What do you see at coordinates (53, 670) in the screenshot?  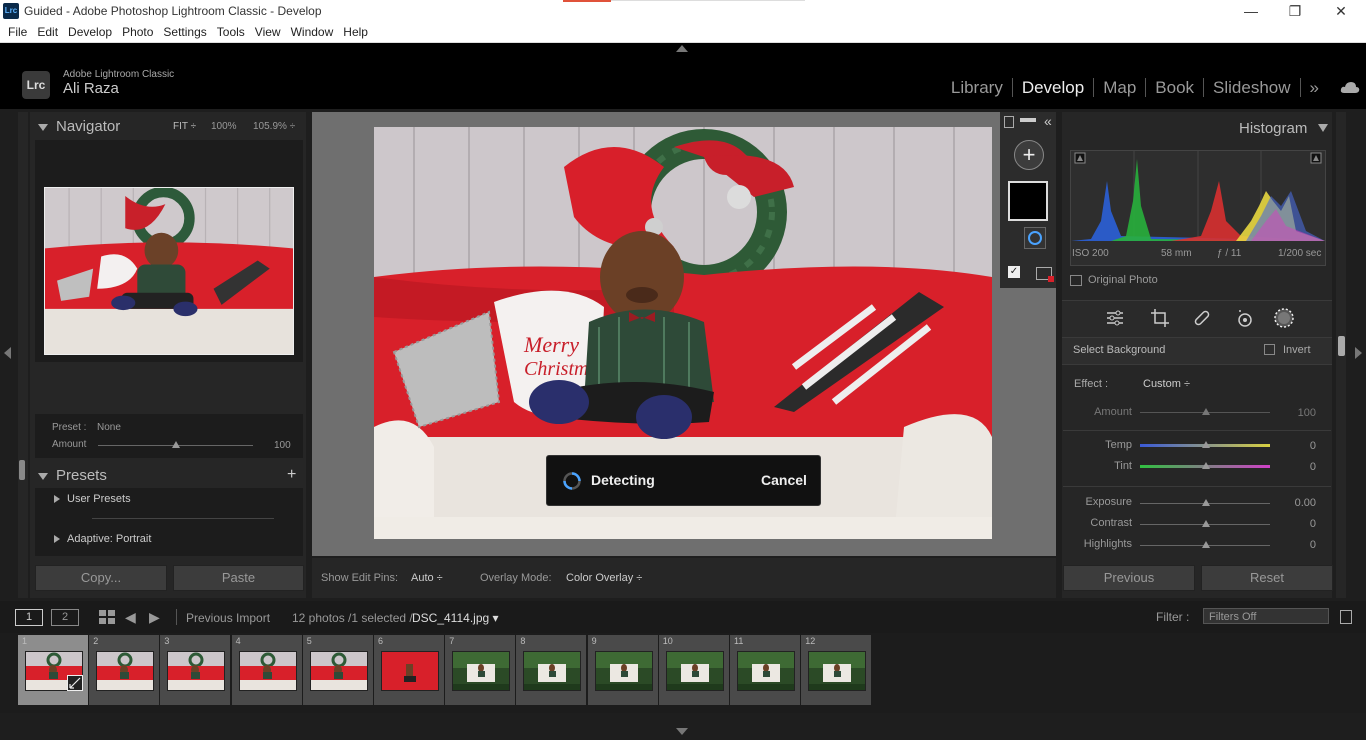 I see `filmstrip-thumbnail: 1` at bounding box center [53, 670].